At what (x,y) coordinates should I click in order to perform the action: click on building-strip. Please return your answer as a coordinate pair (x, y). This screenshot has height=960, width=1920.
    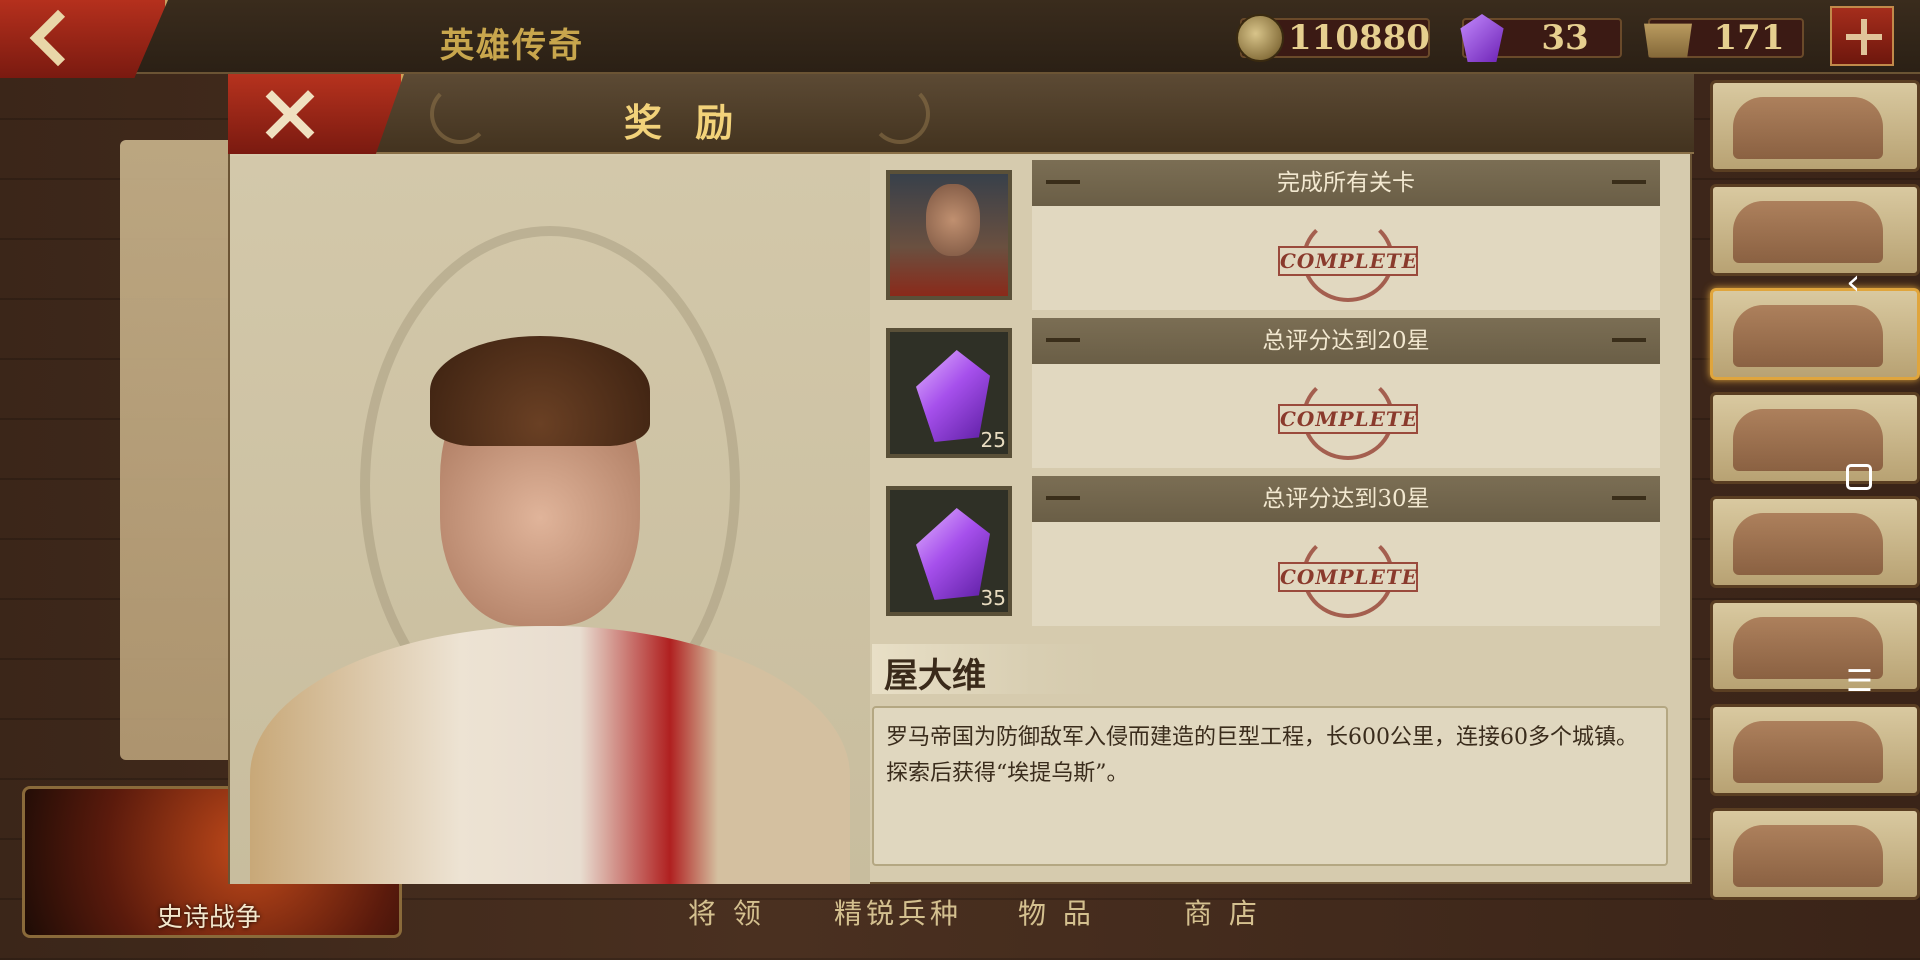
    Looking at the image, I should click on (1815, 520).